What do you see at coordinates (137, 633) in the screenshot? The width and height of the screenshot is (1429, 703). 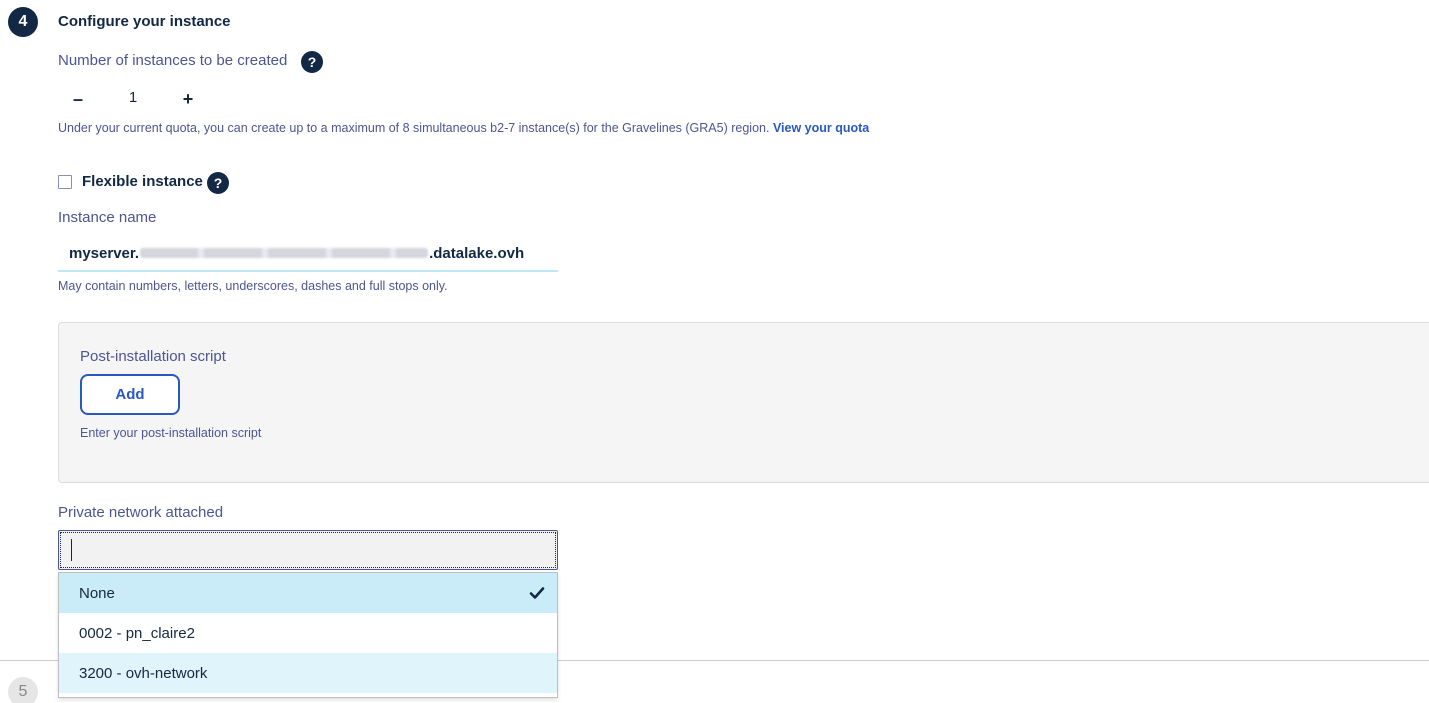 I see `option-label: 0002 - pn_claire2` at bounding box center [137, 633].